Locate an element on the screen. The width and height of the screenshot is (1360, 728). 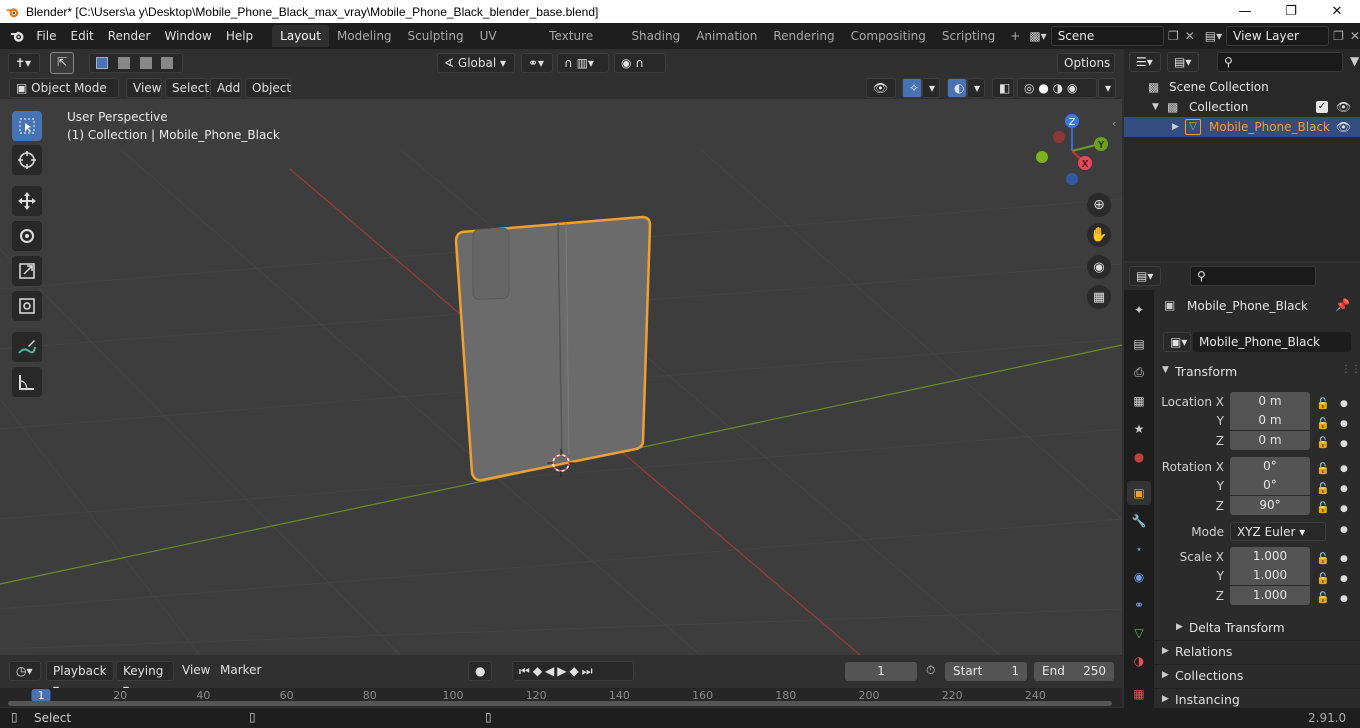
menu-render: Render is located at coordinates (129, 36).